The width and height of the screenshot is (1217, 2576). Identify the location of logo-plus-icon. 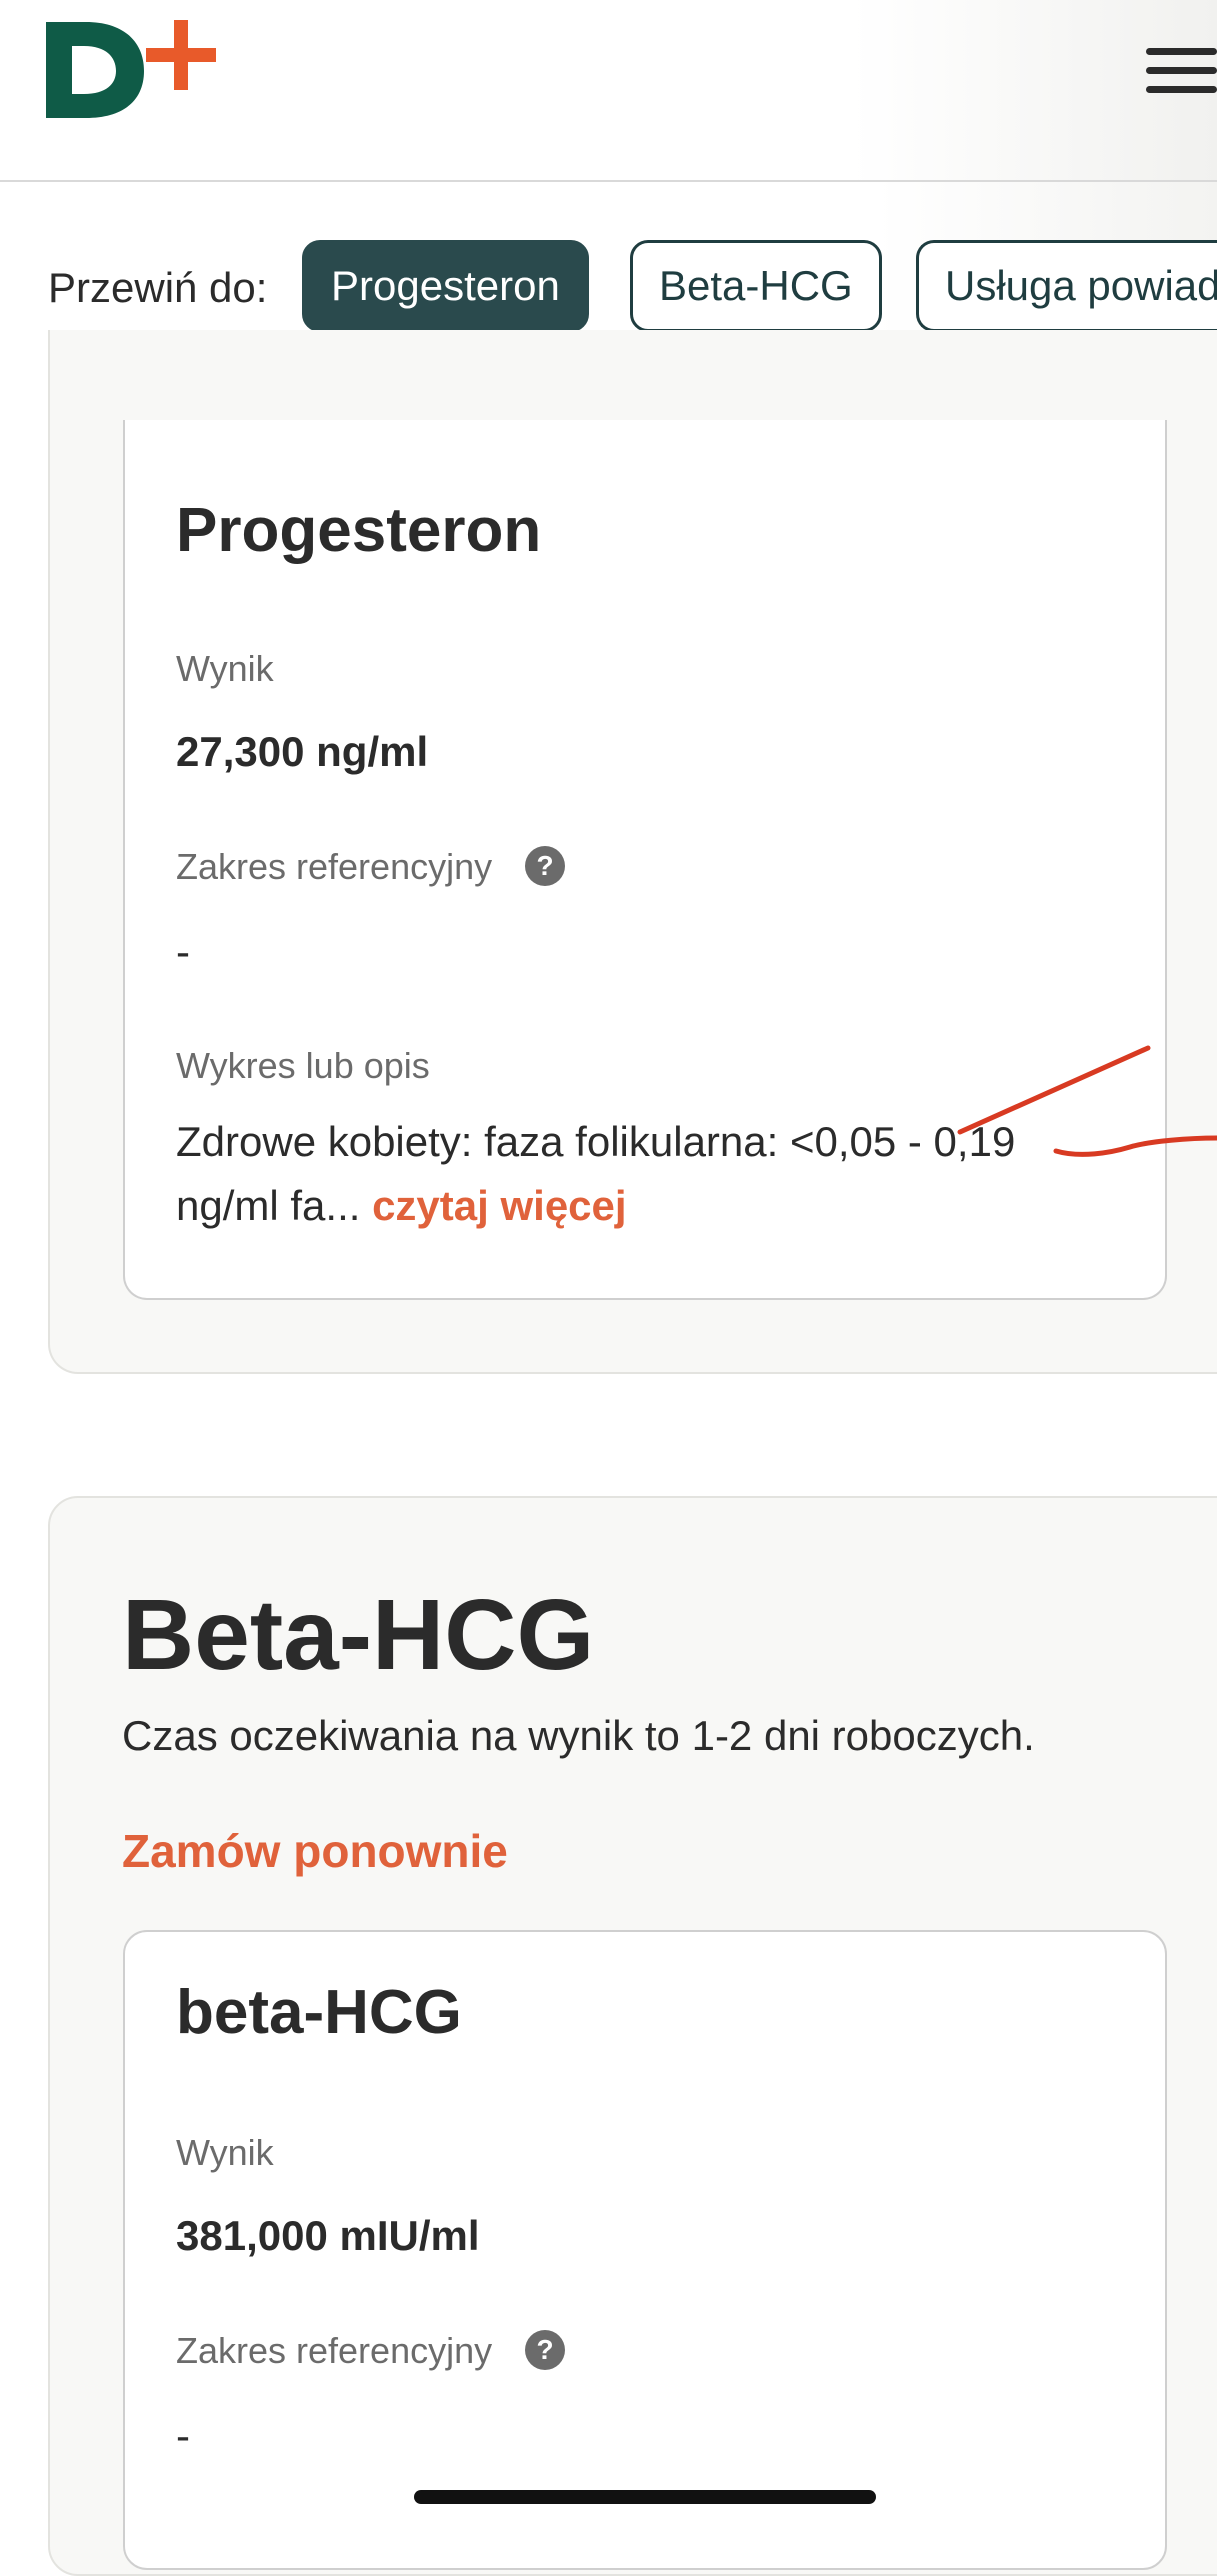
(131, 69).